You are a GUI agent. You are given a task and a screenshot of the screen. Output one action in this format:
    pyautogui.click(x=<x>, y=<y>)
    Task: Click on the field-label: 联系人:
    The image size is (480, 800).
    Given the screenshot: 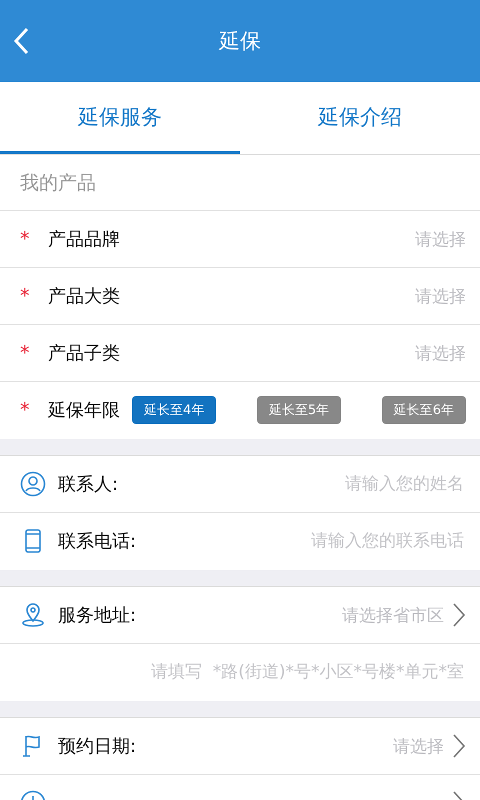 What is the action you would take?
    pyautogui.click(x=88, y=484)
    